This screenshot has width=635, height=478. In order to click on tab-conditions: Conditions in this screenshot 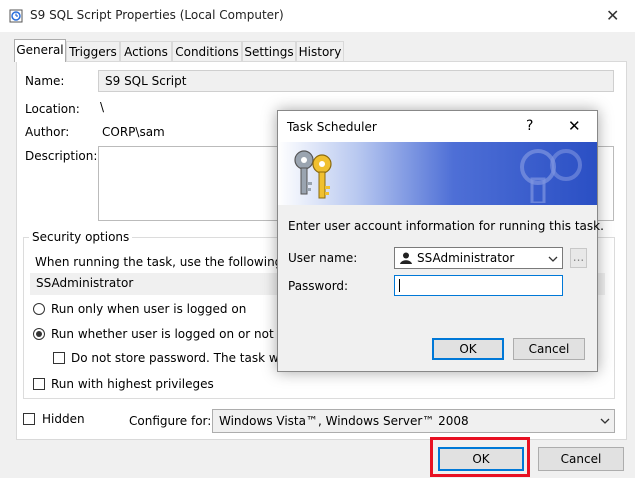, I will do `click(207, 51)`.